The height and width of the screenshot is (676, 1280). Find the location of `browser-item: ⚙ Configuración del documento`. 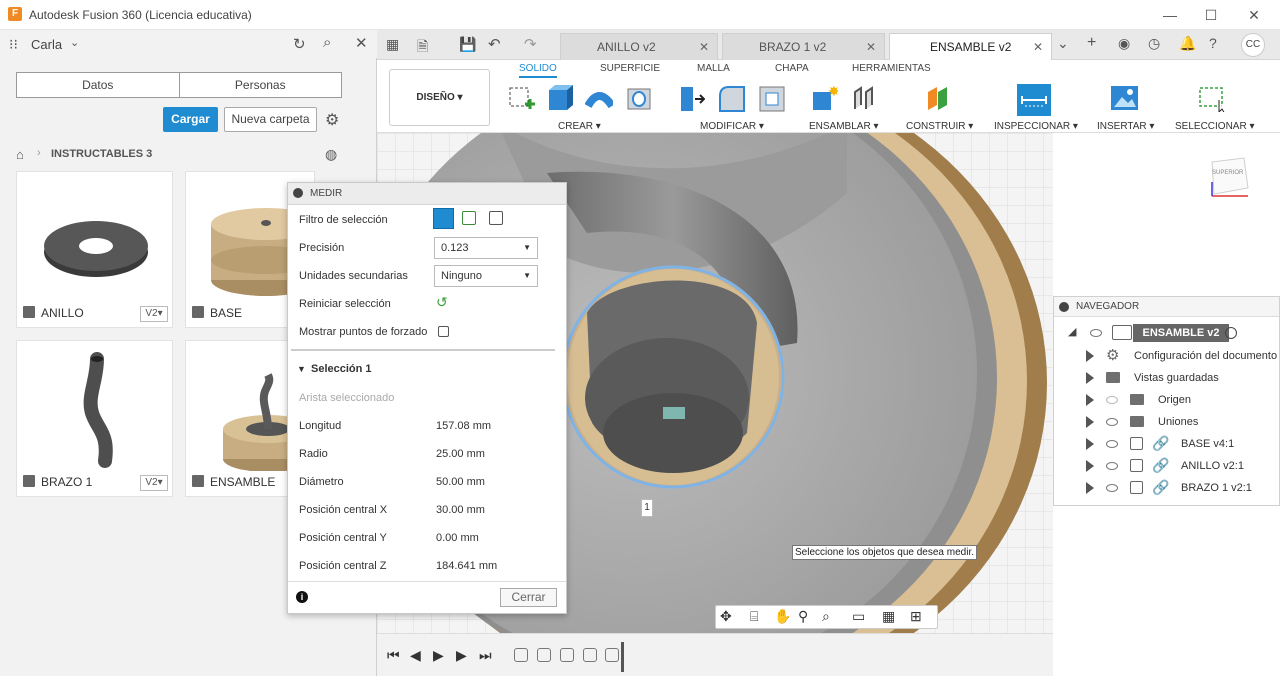

browser-item: ⚙ Configuración del documento is located at coordinates (1167, 356).